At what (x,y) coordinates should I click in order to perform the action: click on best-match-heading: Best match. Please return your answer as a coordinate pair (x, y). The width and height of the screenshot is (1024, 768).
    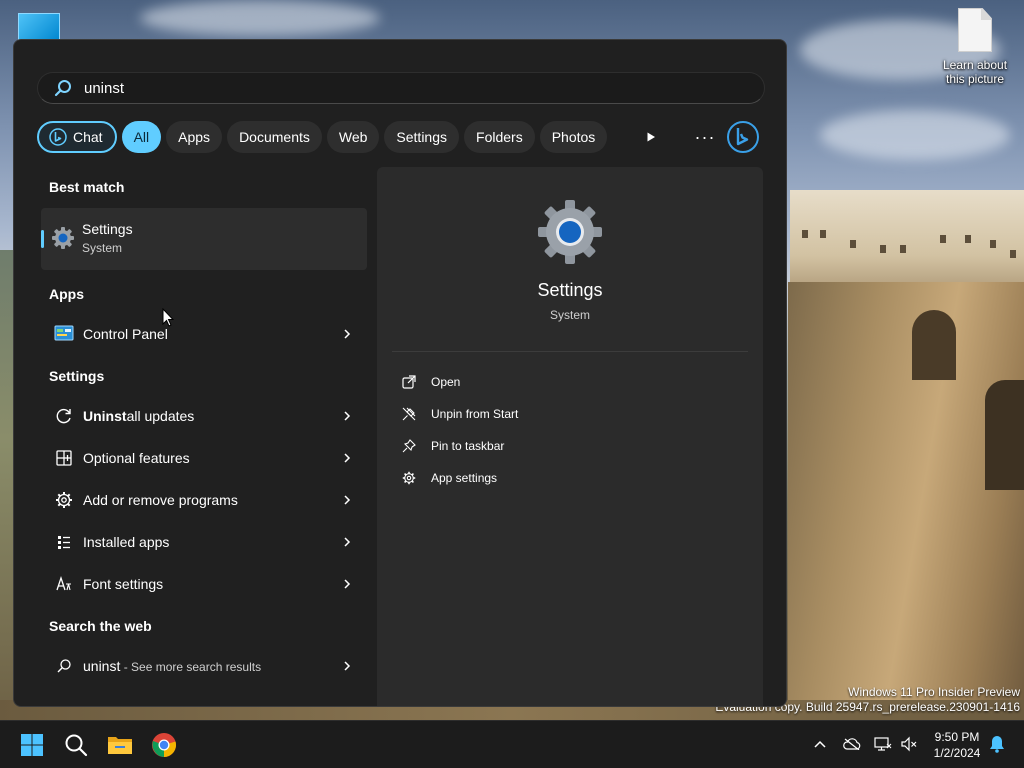
    Looking at the image, I should click on (87, 187).